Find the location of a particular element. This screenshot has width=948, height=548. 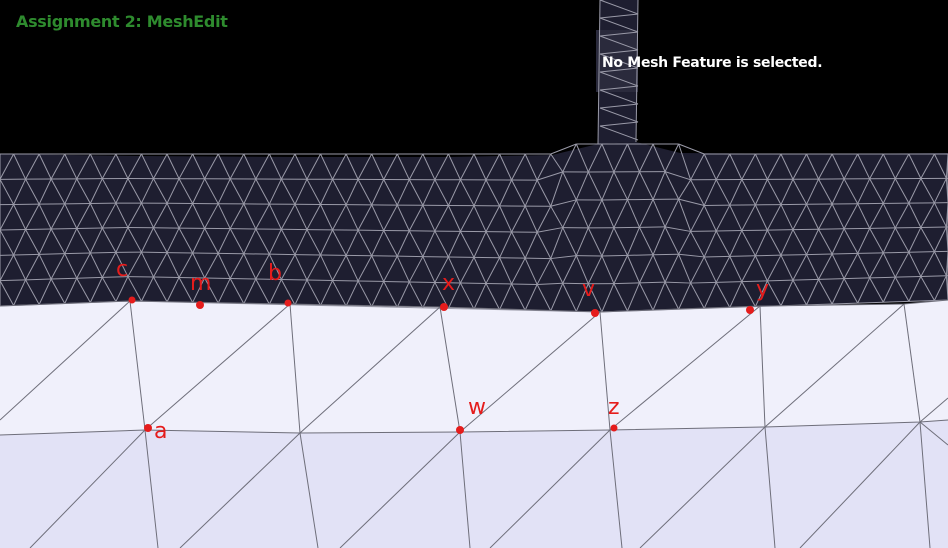

vertex-marker-m is located at coordinates (200, 305).